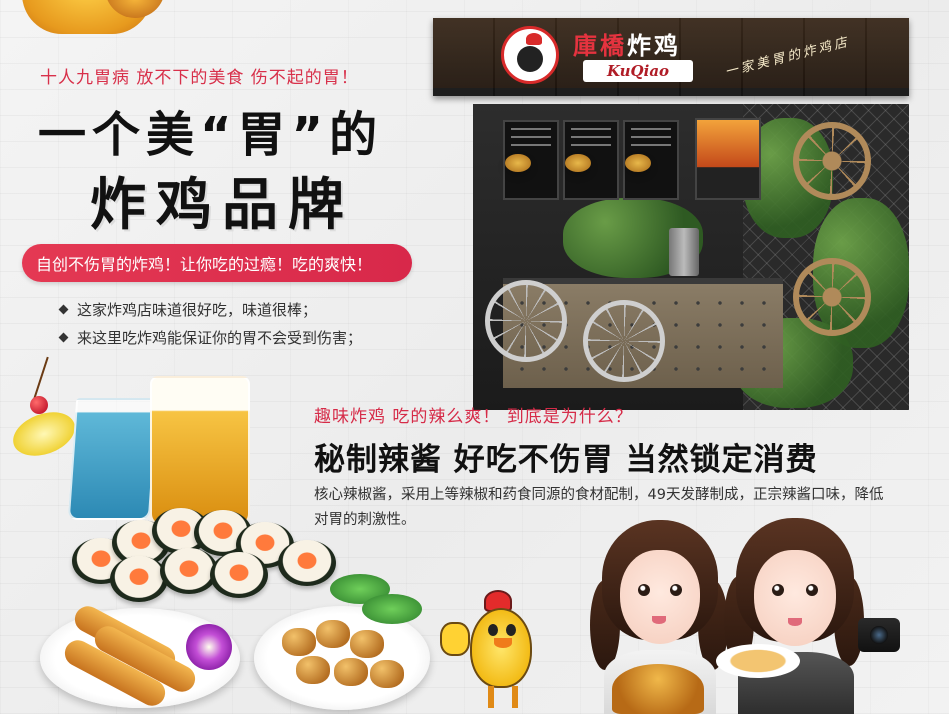 The height and width of the screenshot is (714, 949). I want to click on page-title-line-1: 一个美“胃”的, so click(211, 135).